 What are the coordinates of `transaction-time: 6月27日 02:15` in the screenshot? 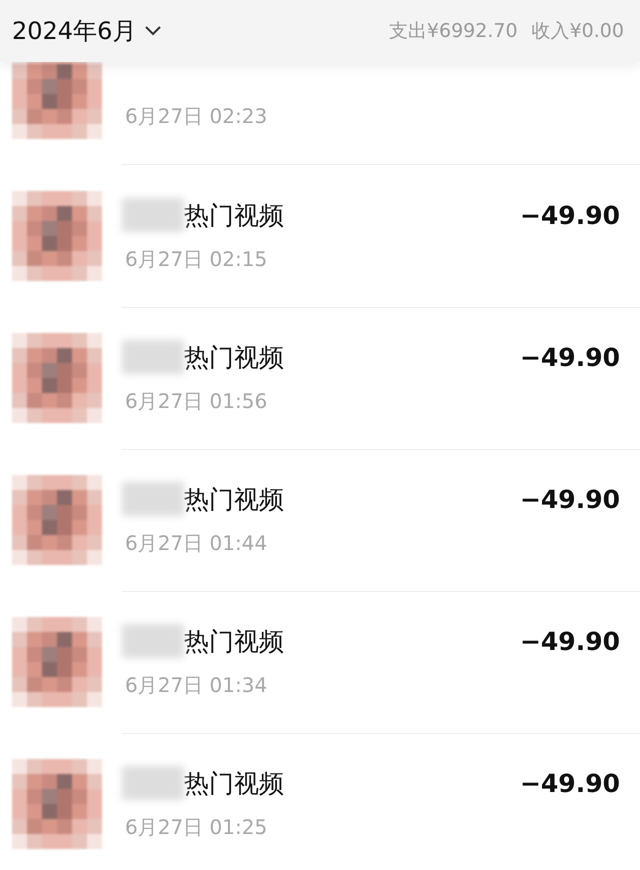 It's located at (196, 259).